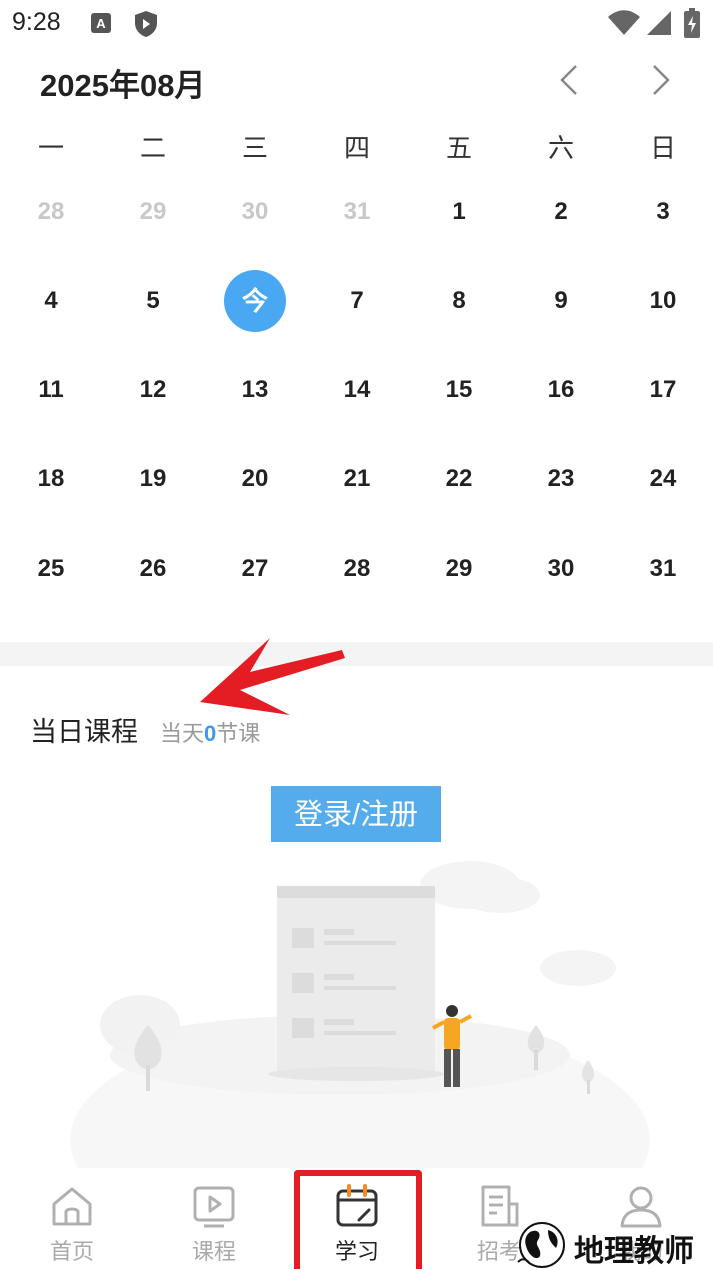  Describe the element at coordinates (692, 23) in the screenshot. I see `battery-icon` at that location.